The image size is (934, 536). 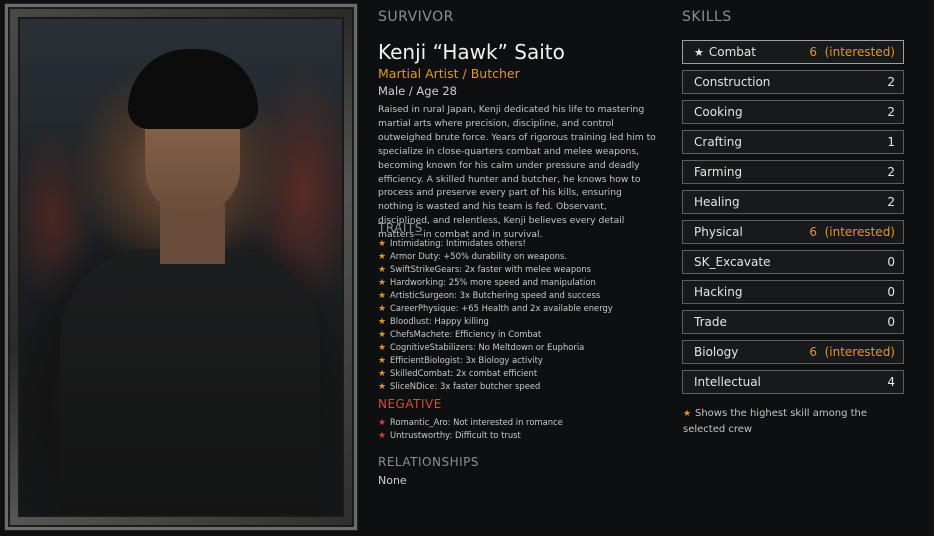 What do you see at coordinates (793, 232) in the screenshot?
I see `skill-row-physical: Physical 6 (interested)` at bounding box center [793, 232].